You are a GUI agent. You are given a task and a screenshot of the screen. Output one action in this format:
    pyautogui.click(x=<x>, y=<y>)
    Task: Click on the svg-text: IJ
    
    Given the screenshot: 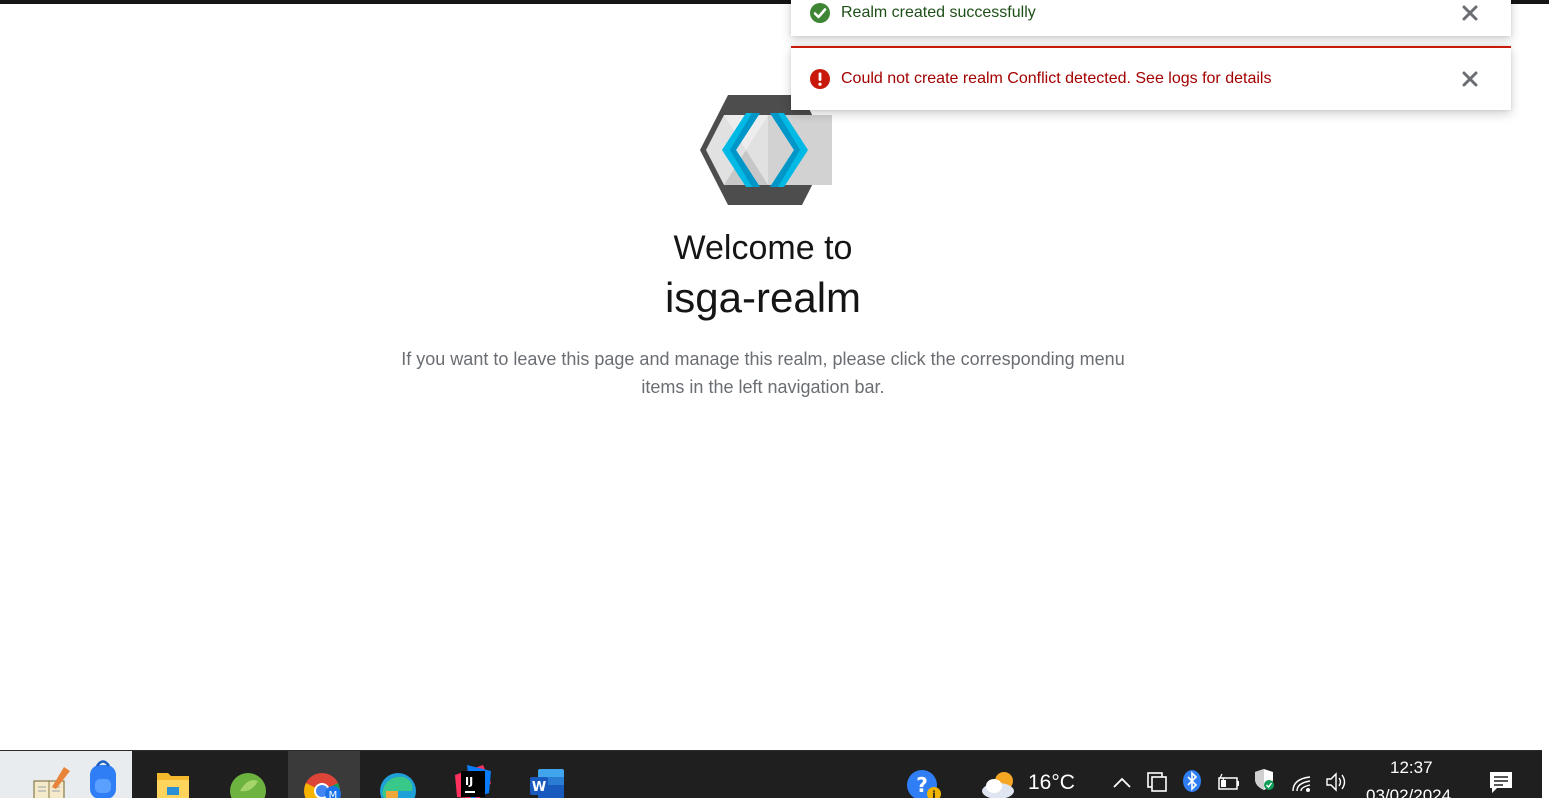 What is the action you would take?
    pyautogui.click(x=469, y=781)
    